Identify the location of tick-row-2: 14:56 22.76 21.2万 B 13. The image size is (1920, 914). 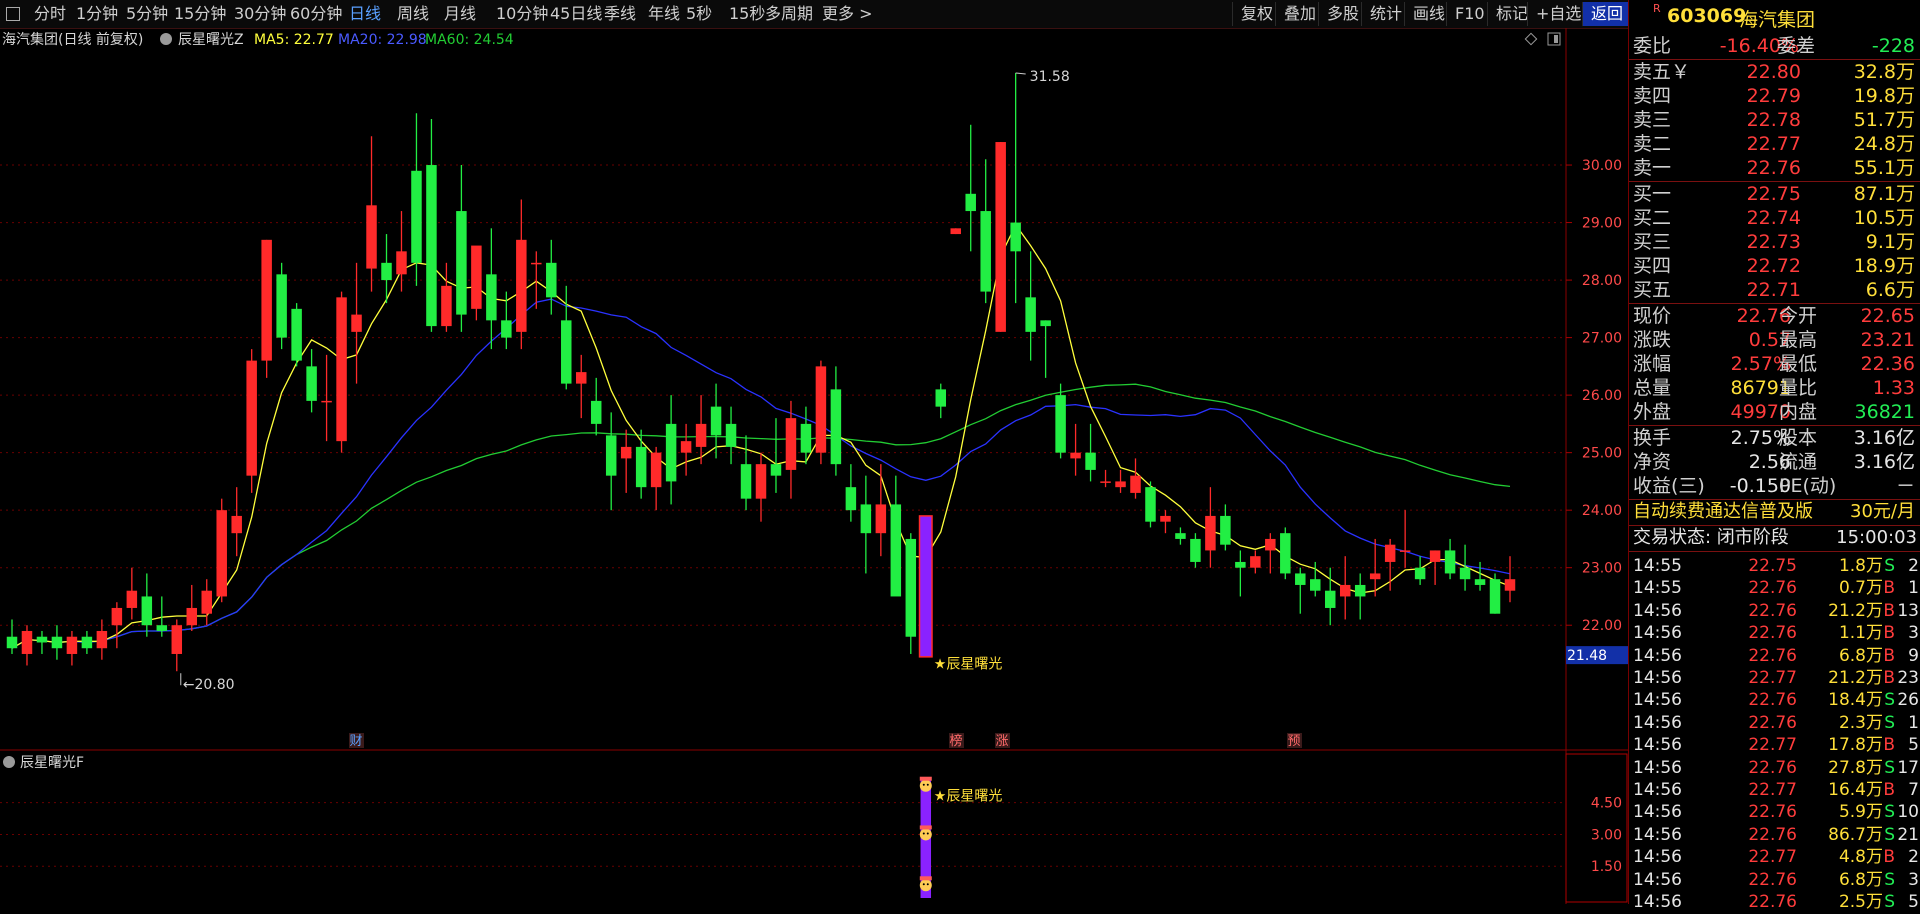
(1774, 610).